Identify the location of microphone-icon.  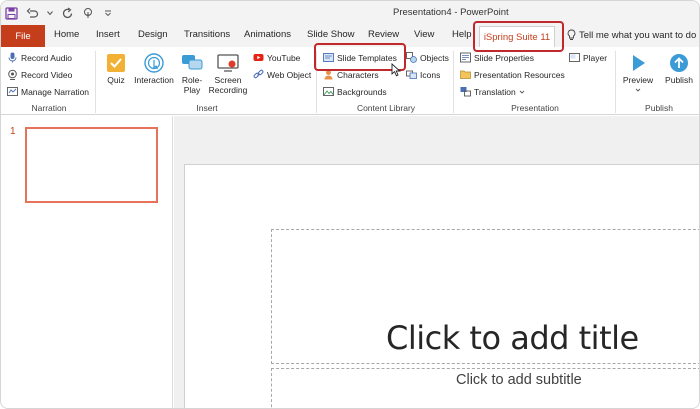
(12, 57).